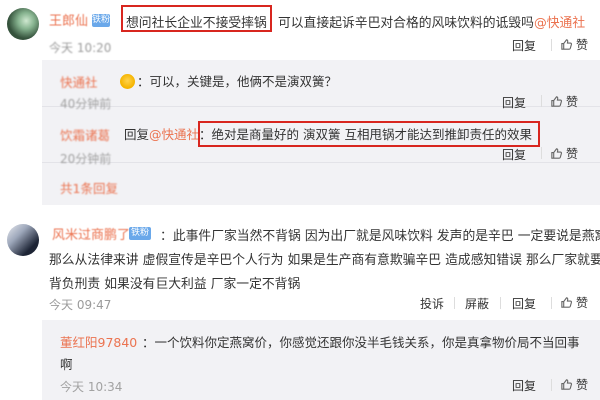 This screenshot has height=400, width=600. Describe the element at coordinates (228, 80) in the screenshot. I see `reply-text: ：可以，关键是，他俩不是演双簧？` at that location.